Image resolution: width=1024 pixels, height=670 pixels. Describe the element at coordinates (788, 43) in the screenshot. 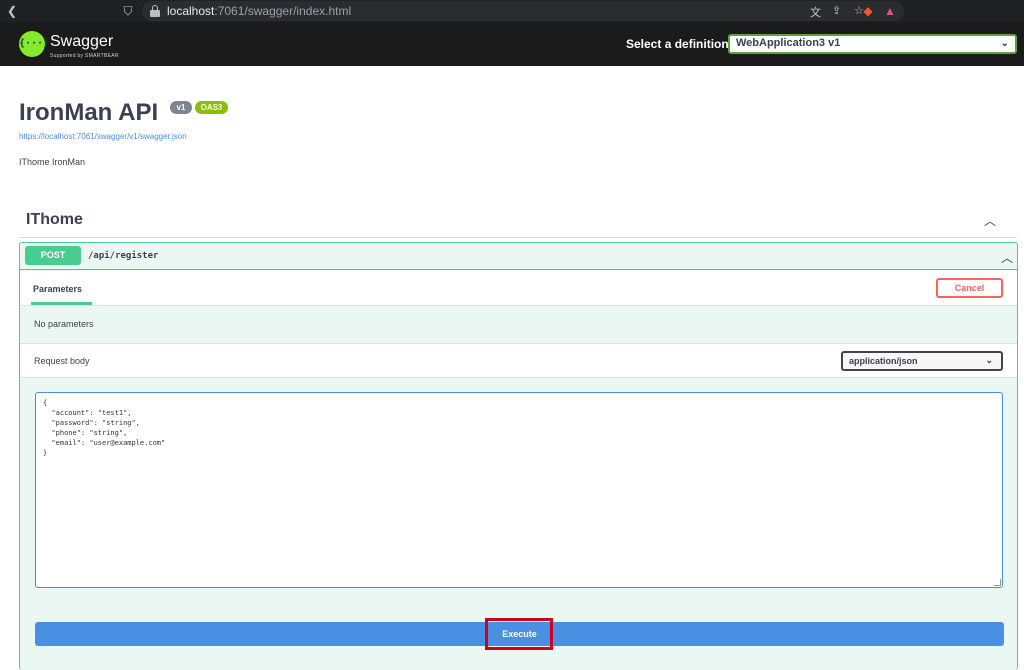

I see `definition-select-value: WebApplication3 v1` at that location.